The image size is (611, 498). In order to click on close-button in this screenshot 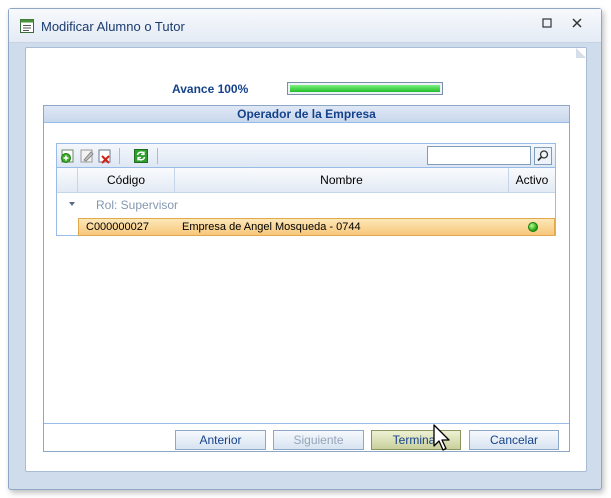, I will do `click(577, 25)`.